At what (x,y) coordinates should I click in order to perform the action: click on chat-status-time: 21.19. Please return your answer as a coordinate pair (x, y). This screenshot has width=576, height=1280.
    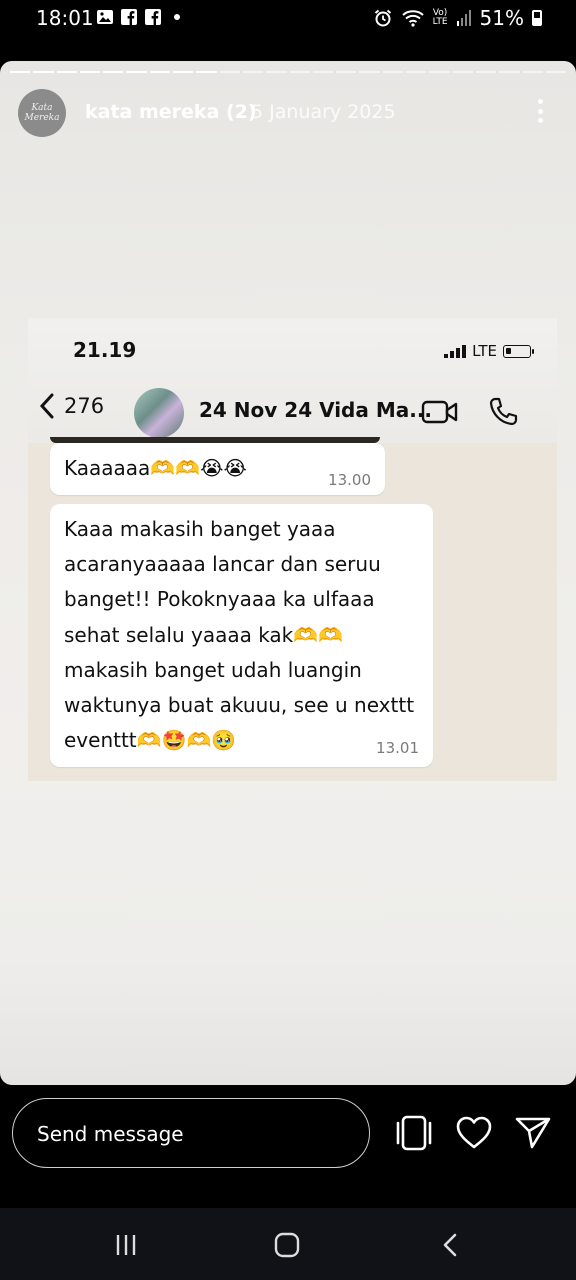
    Looking at the image, I should click on (105, 350).